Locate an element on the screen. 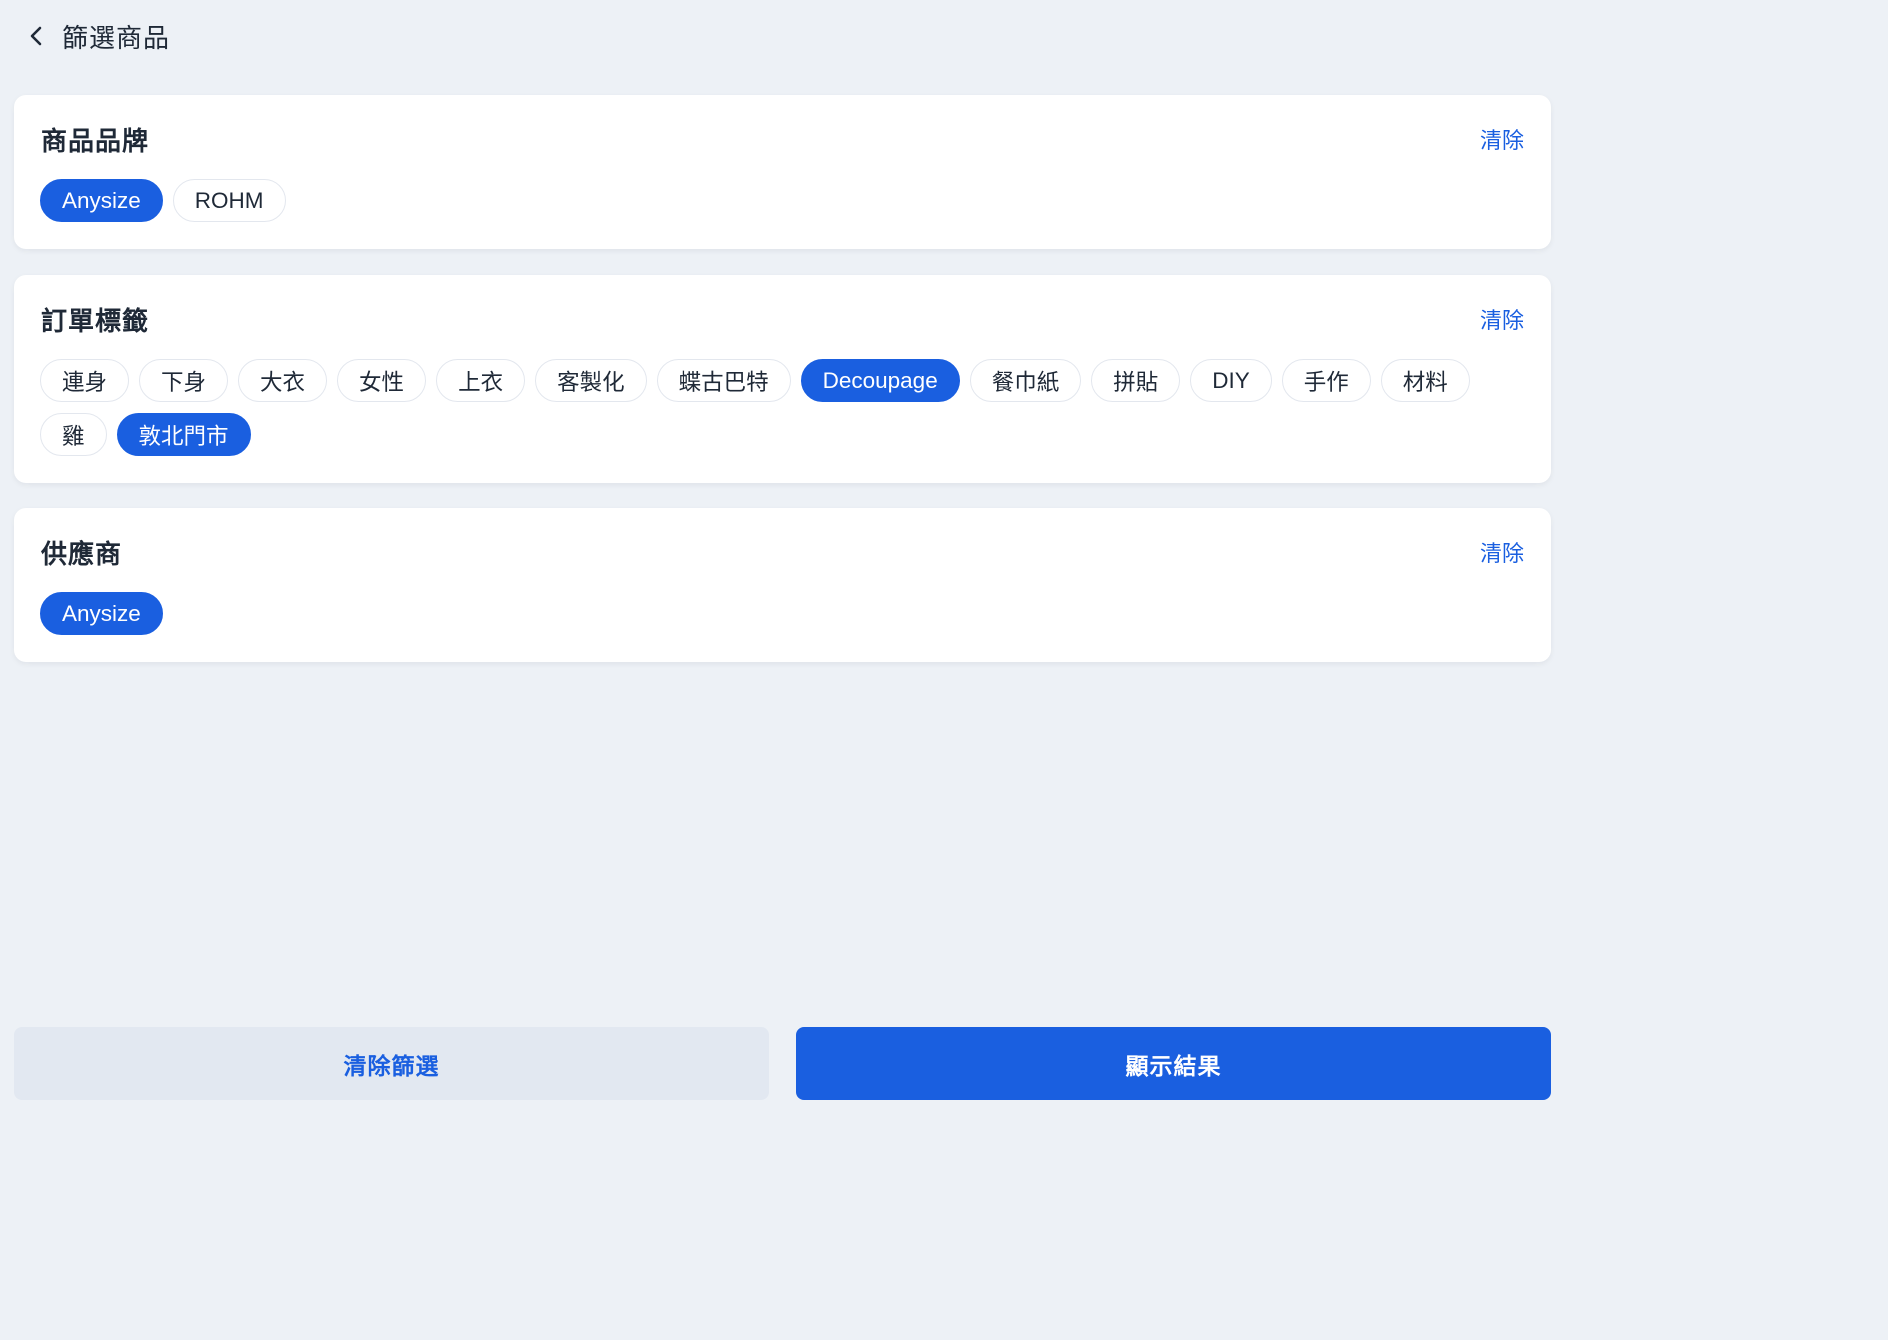  filter-chip: 大衣 is located at coordinates (283, 380).